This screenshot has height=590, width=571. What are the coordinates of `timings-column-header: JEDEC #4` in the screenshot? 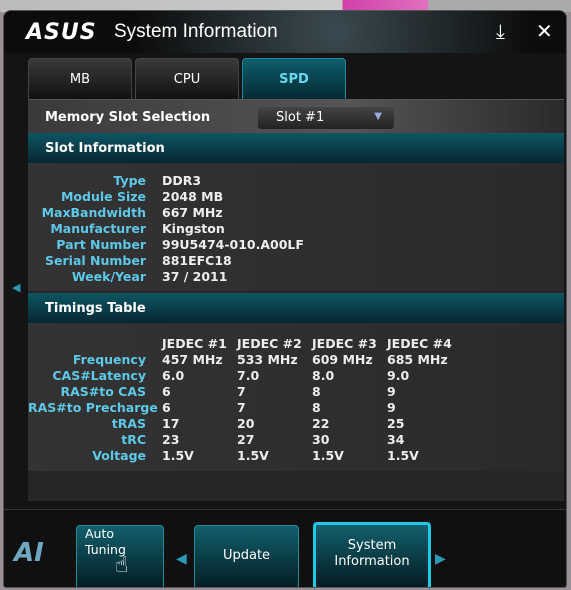 It's located at (419, 343).